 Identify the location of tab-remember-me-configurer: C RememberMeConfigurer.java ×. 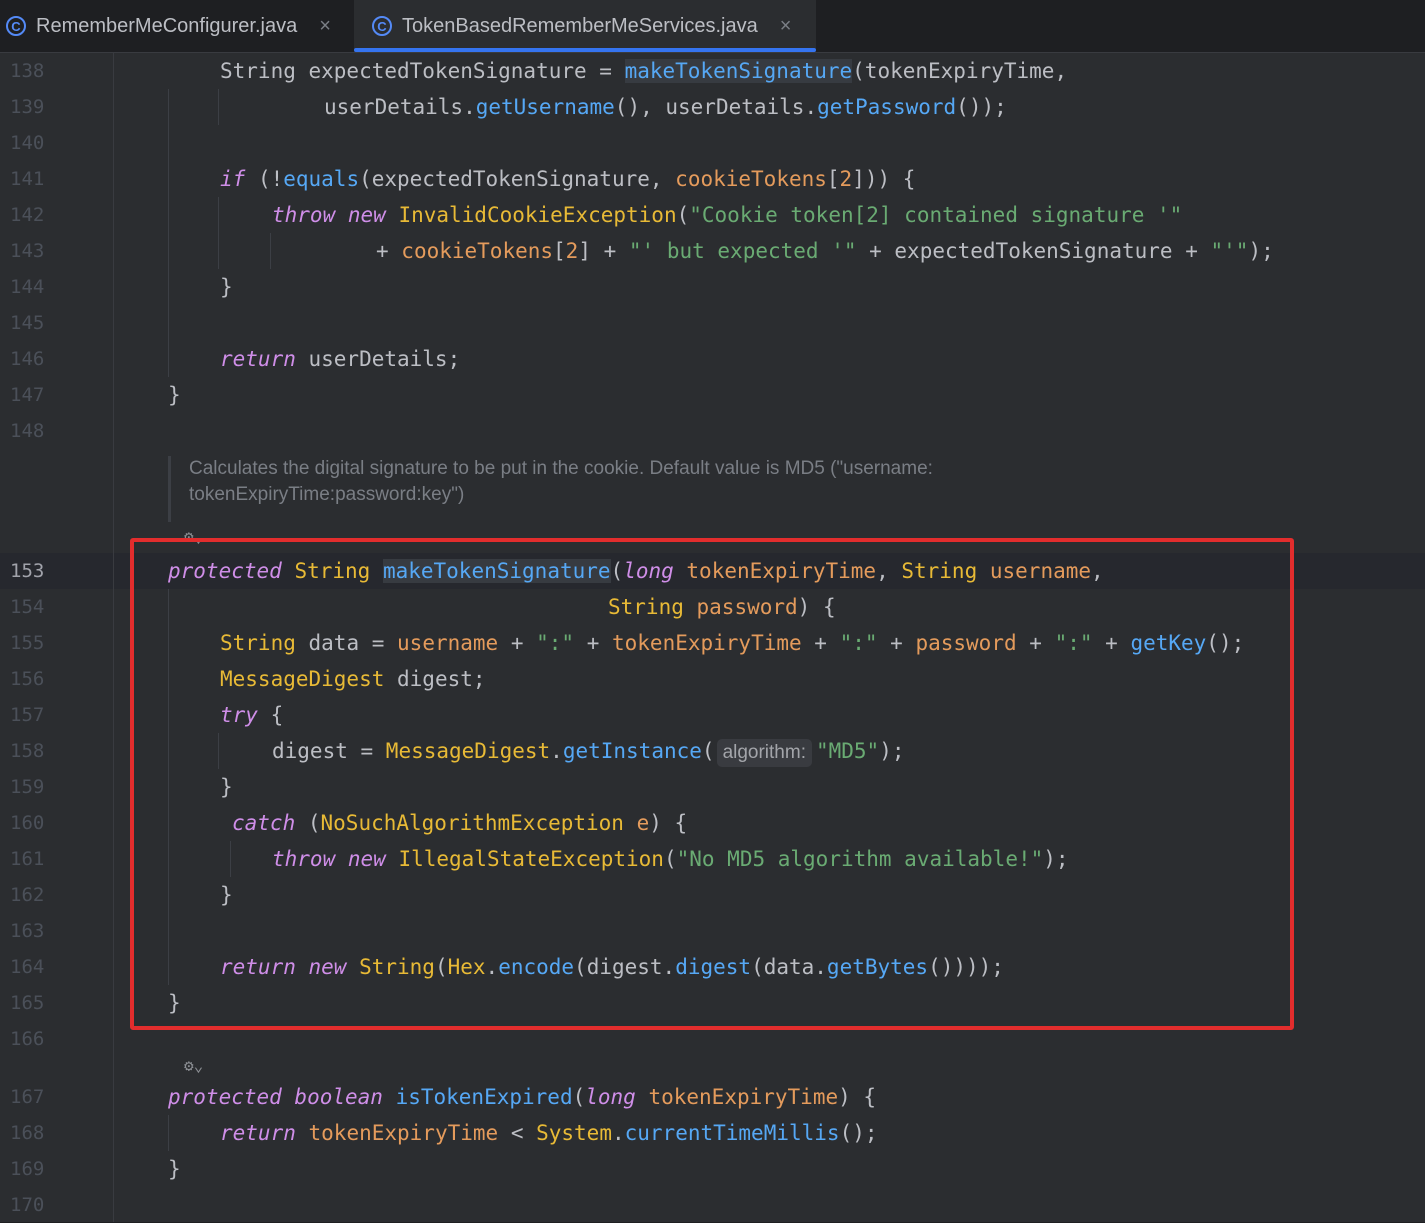
(176, 26).